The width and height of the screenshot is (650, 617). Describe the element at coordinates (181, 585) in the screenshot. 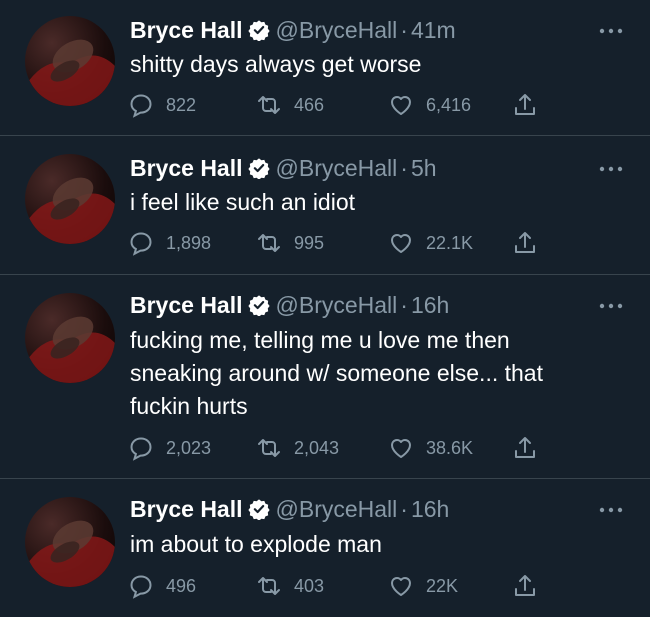

I see `reply-count: 496` at that location.